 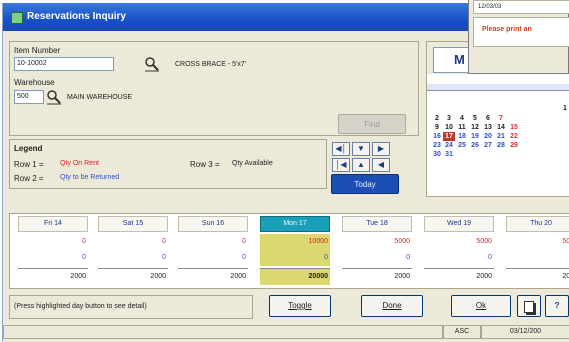 What do you see at coordinates (481, 306) in the screenshot?
I see `ok-button: Ok` at bounding box center [481, 306].